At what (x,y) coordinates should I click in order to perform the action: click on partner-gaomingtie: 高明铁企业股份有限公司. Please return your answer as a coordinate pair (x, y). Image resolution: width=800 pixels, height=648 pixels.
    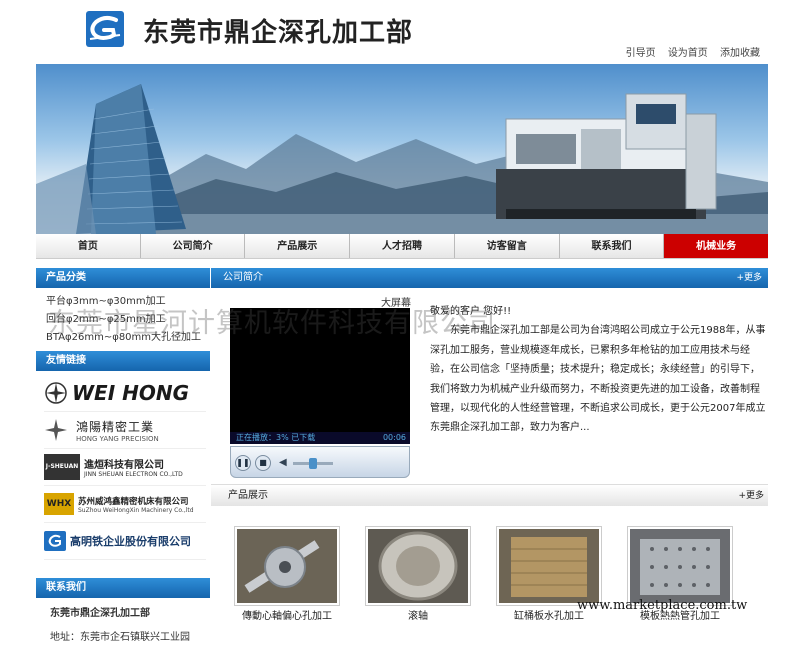
    Looking at the image, I should click on (125, 541).